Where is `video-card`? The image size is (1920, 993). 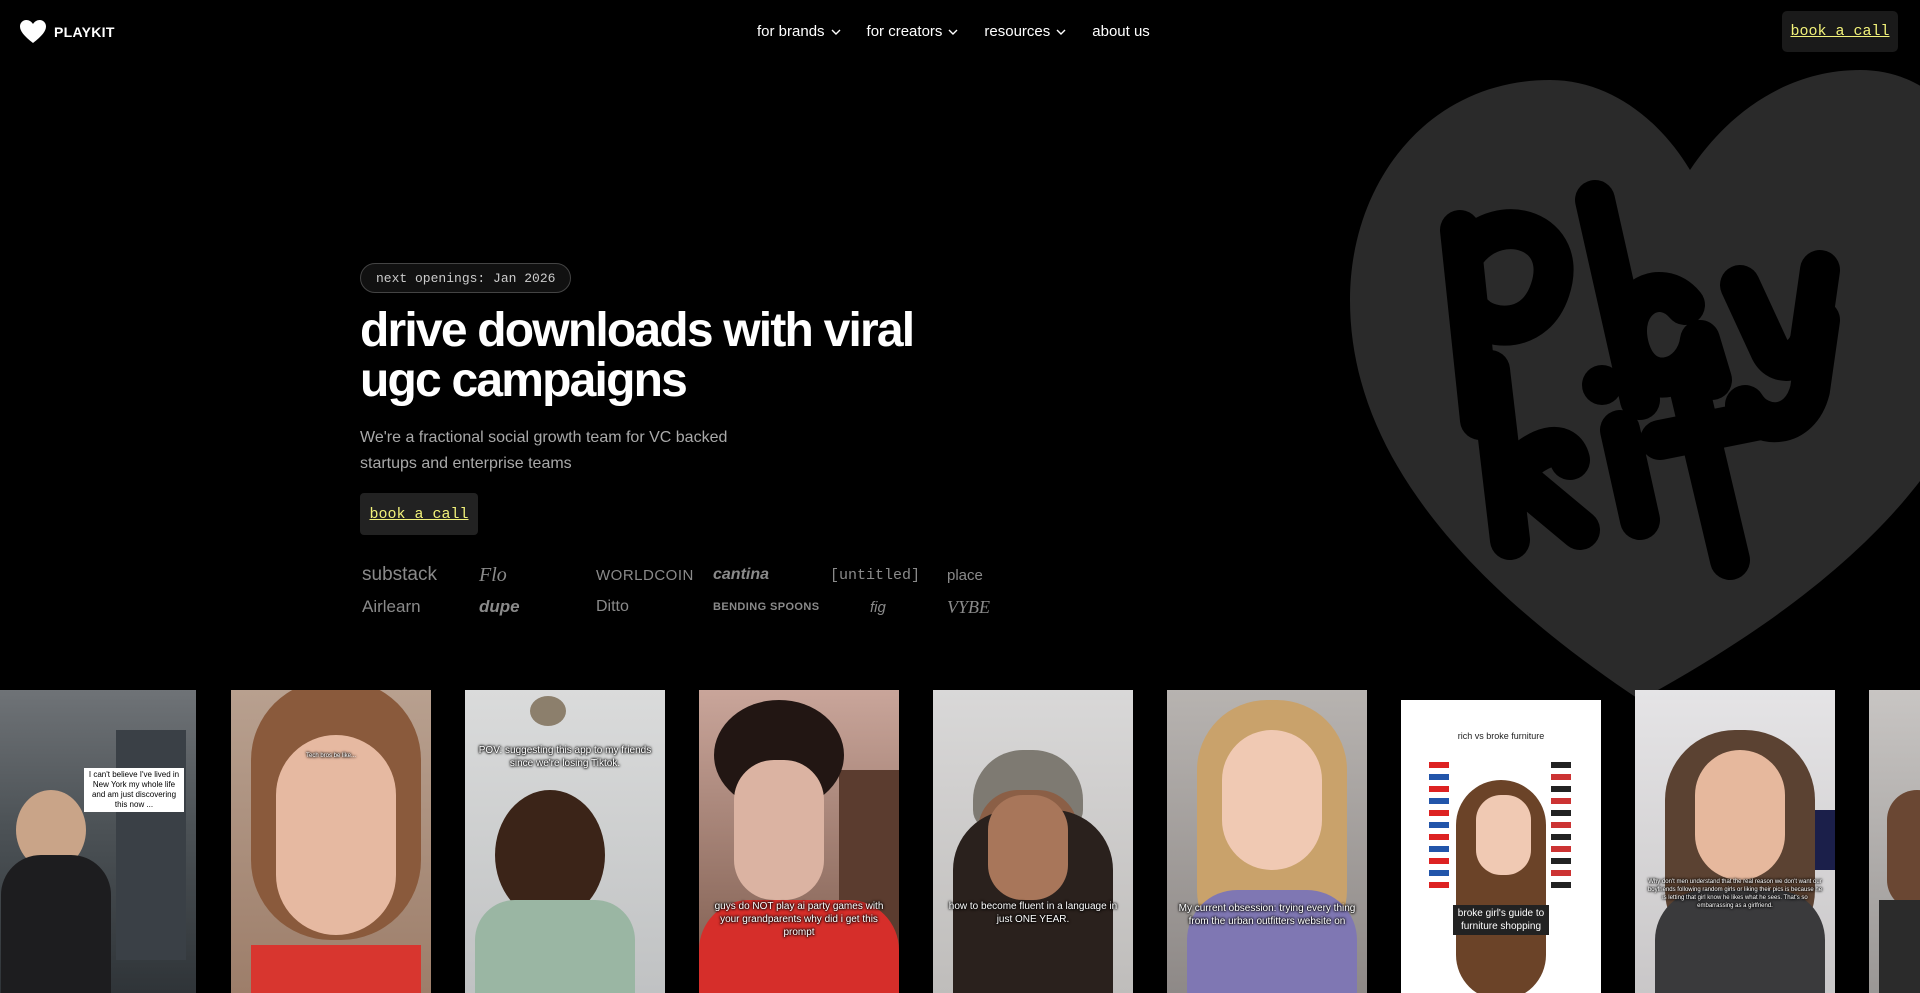
video-card is located at coordinates (1894, 841).